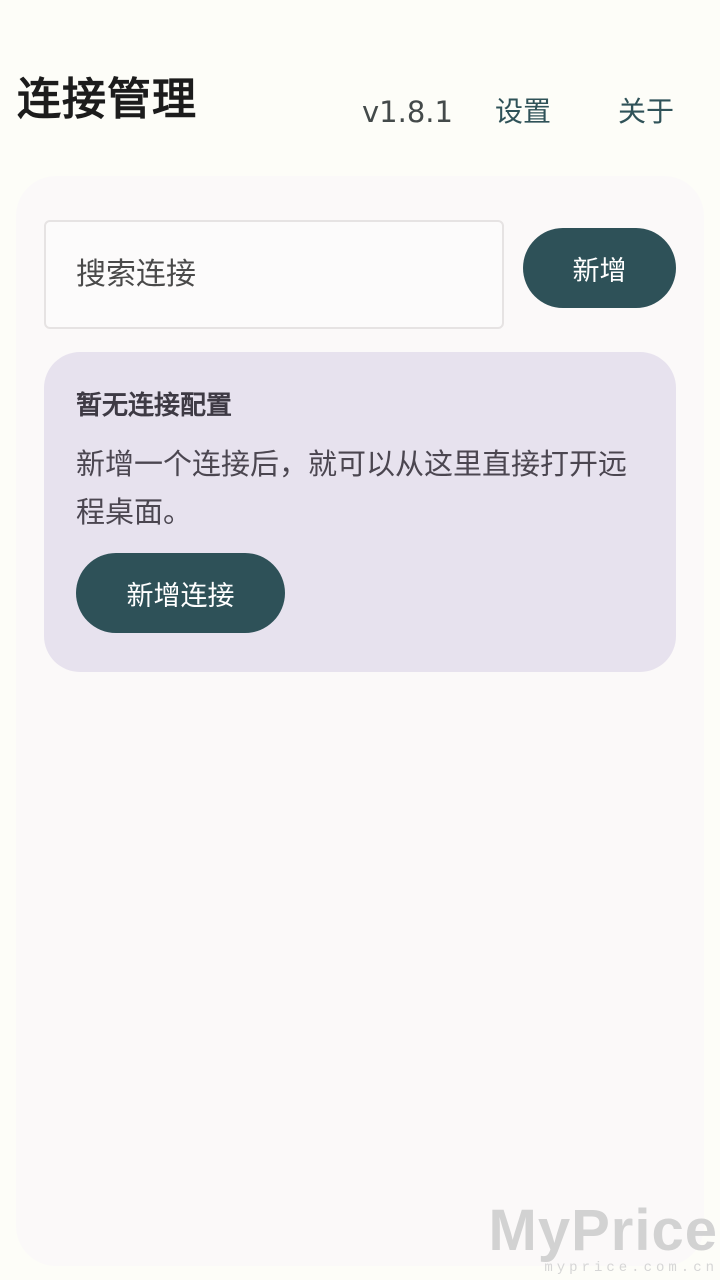 This screenshot has height=1280, width=720. I want to click on empty-state-description: 新增一个连接后，就可以从这里直接打开远程桌面。, so click(352, 488).